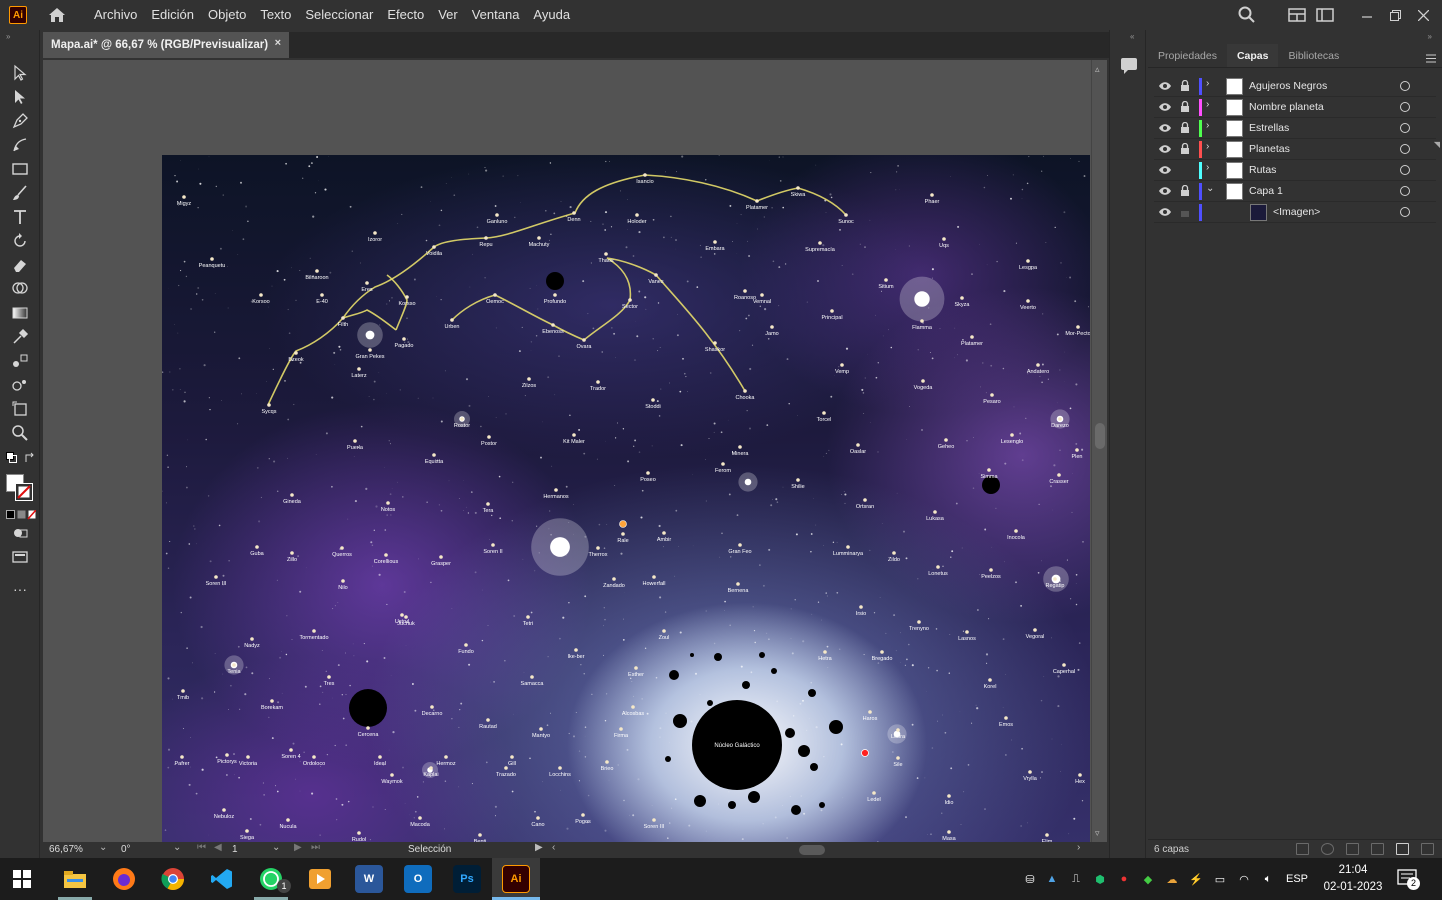 The height and width of the screenshot is (900, 1442). What do you see at coordinates (1427, 849) in the screenshot?
I see `delete-layer-icon` at bounding box center [1427, 849].